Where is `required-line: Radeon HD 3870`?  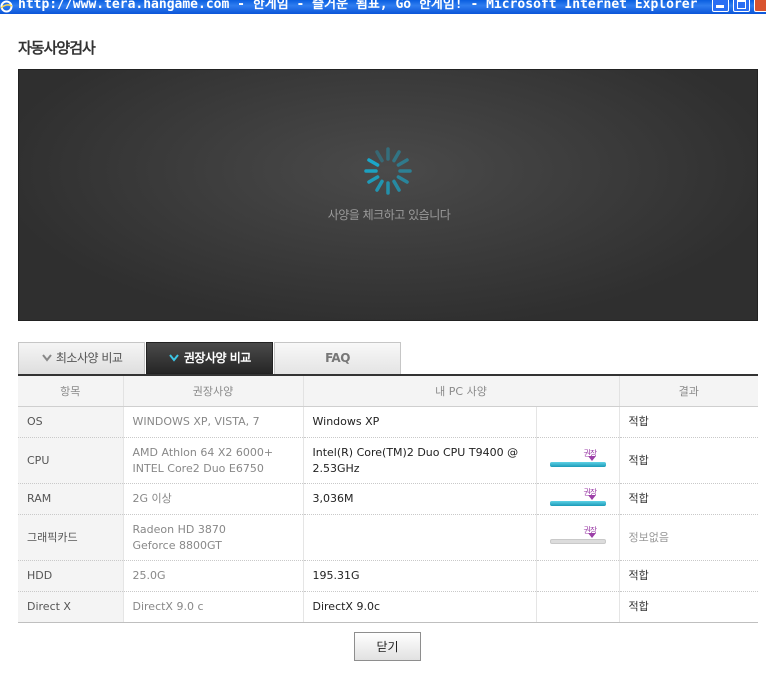 required-line: Radeon HD 3870 is located at coordinates (179, 529).